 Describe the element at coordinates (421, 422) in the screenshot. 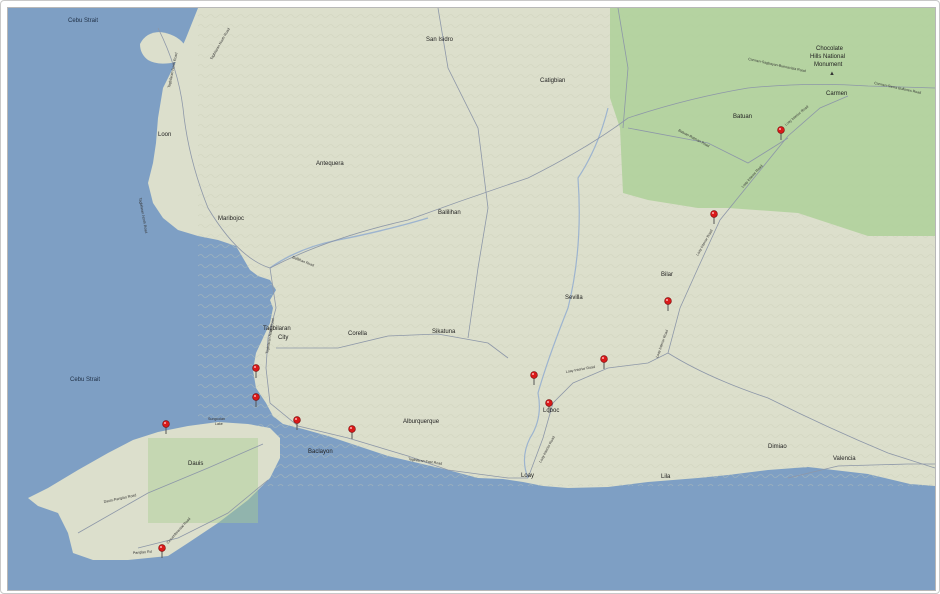

I see `place-alburquerque: Alburquerque` at that location.